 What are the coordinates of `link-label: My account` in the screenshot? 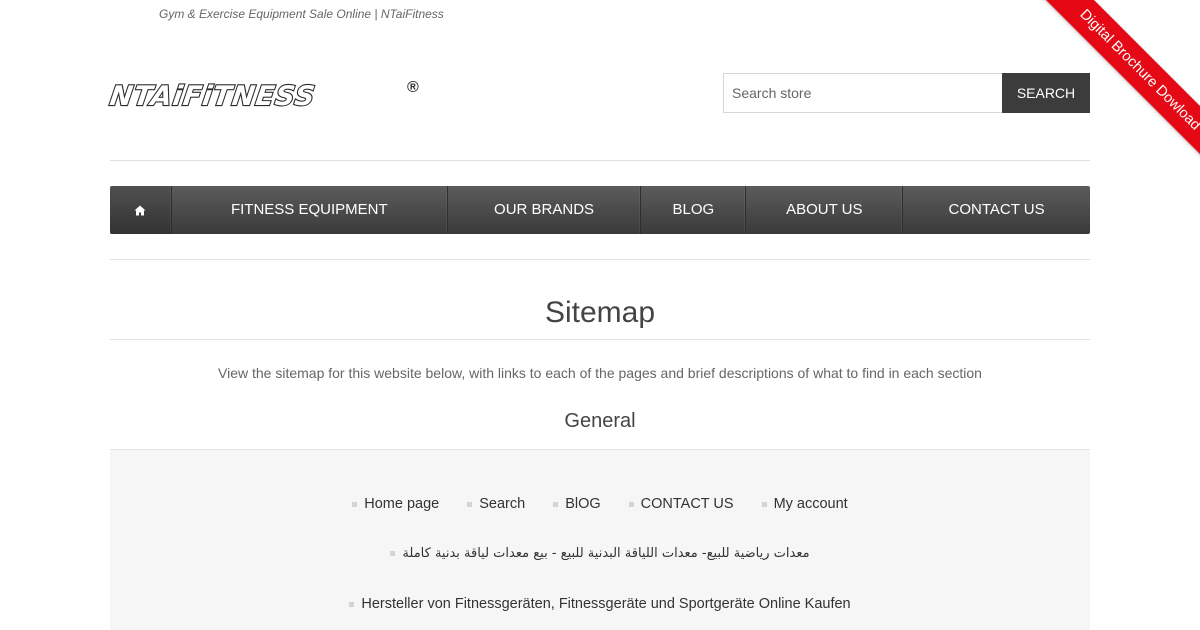 It's located at (810, 504).